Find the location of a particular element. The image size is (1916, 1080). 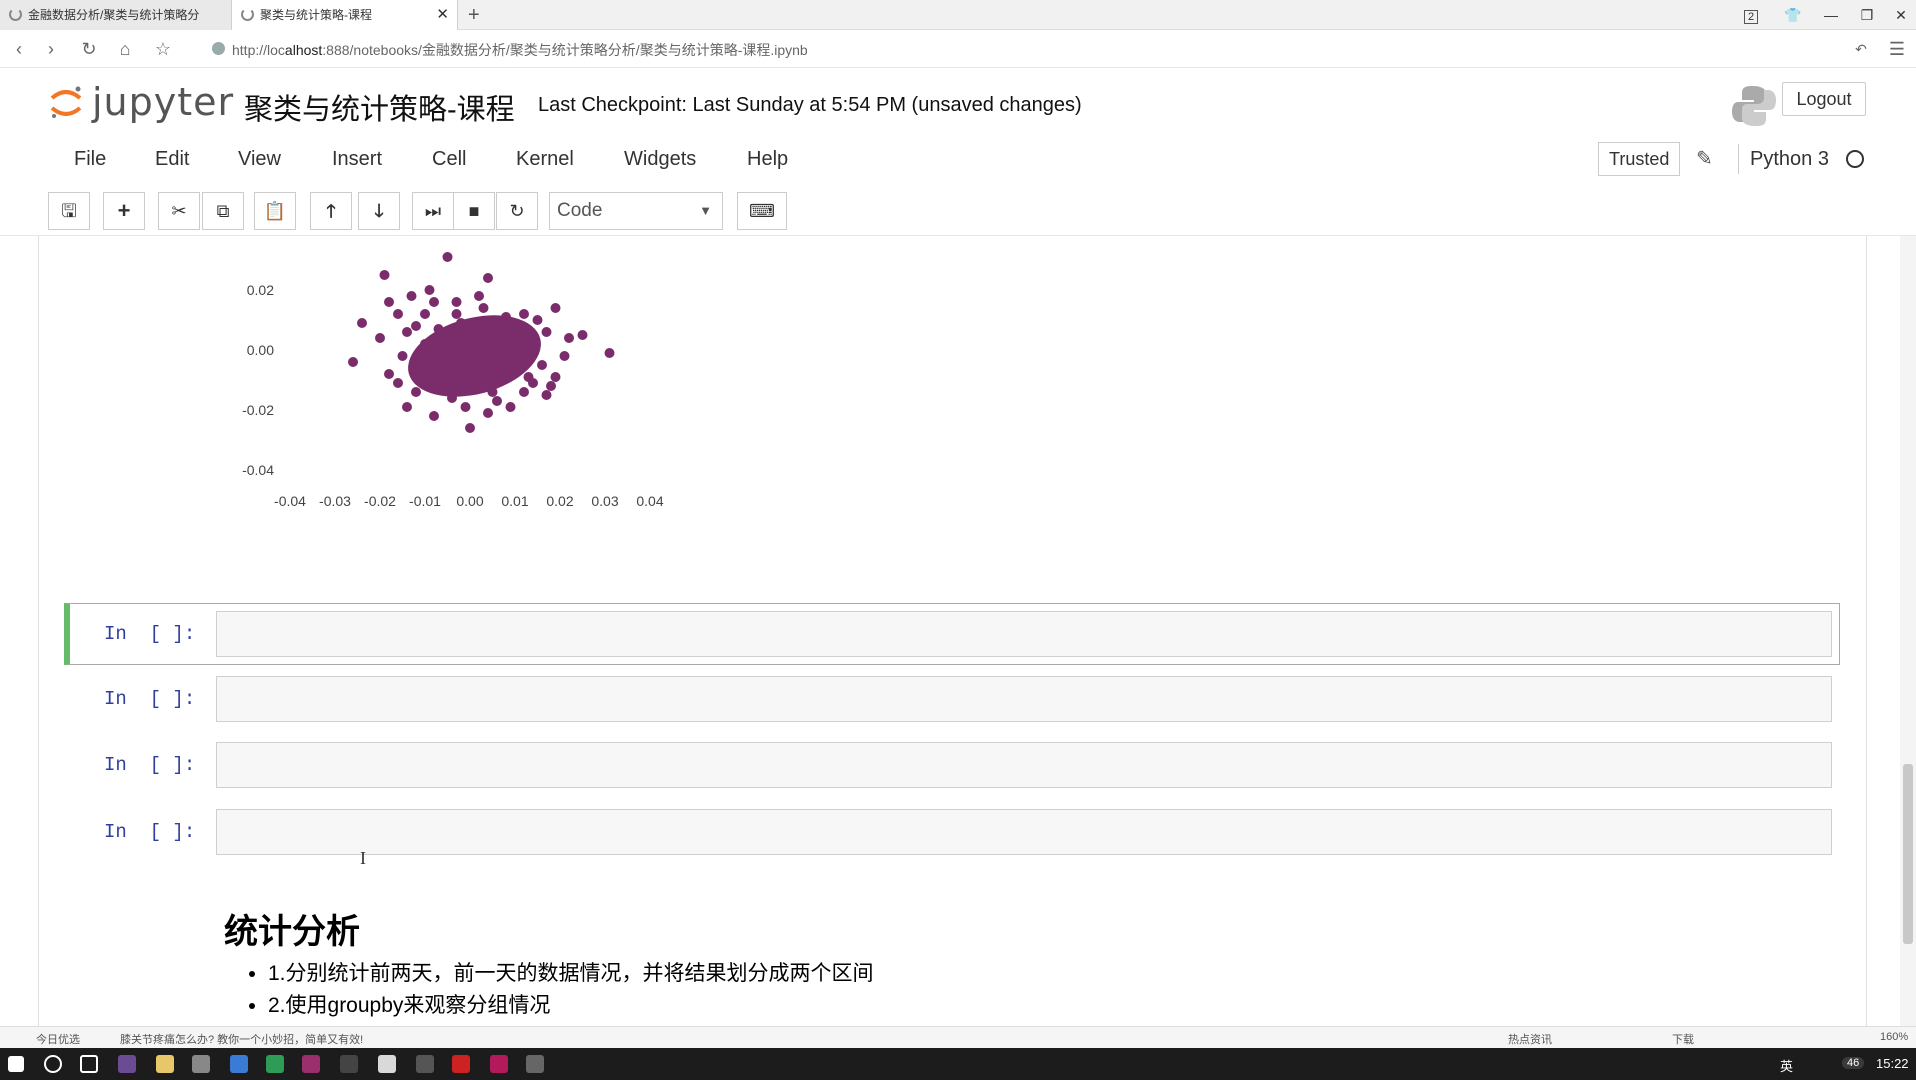

window-count-badge: 2 is located at coordinates (1751, 15).